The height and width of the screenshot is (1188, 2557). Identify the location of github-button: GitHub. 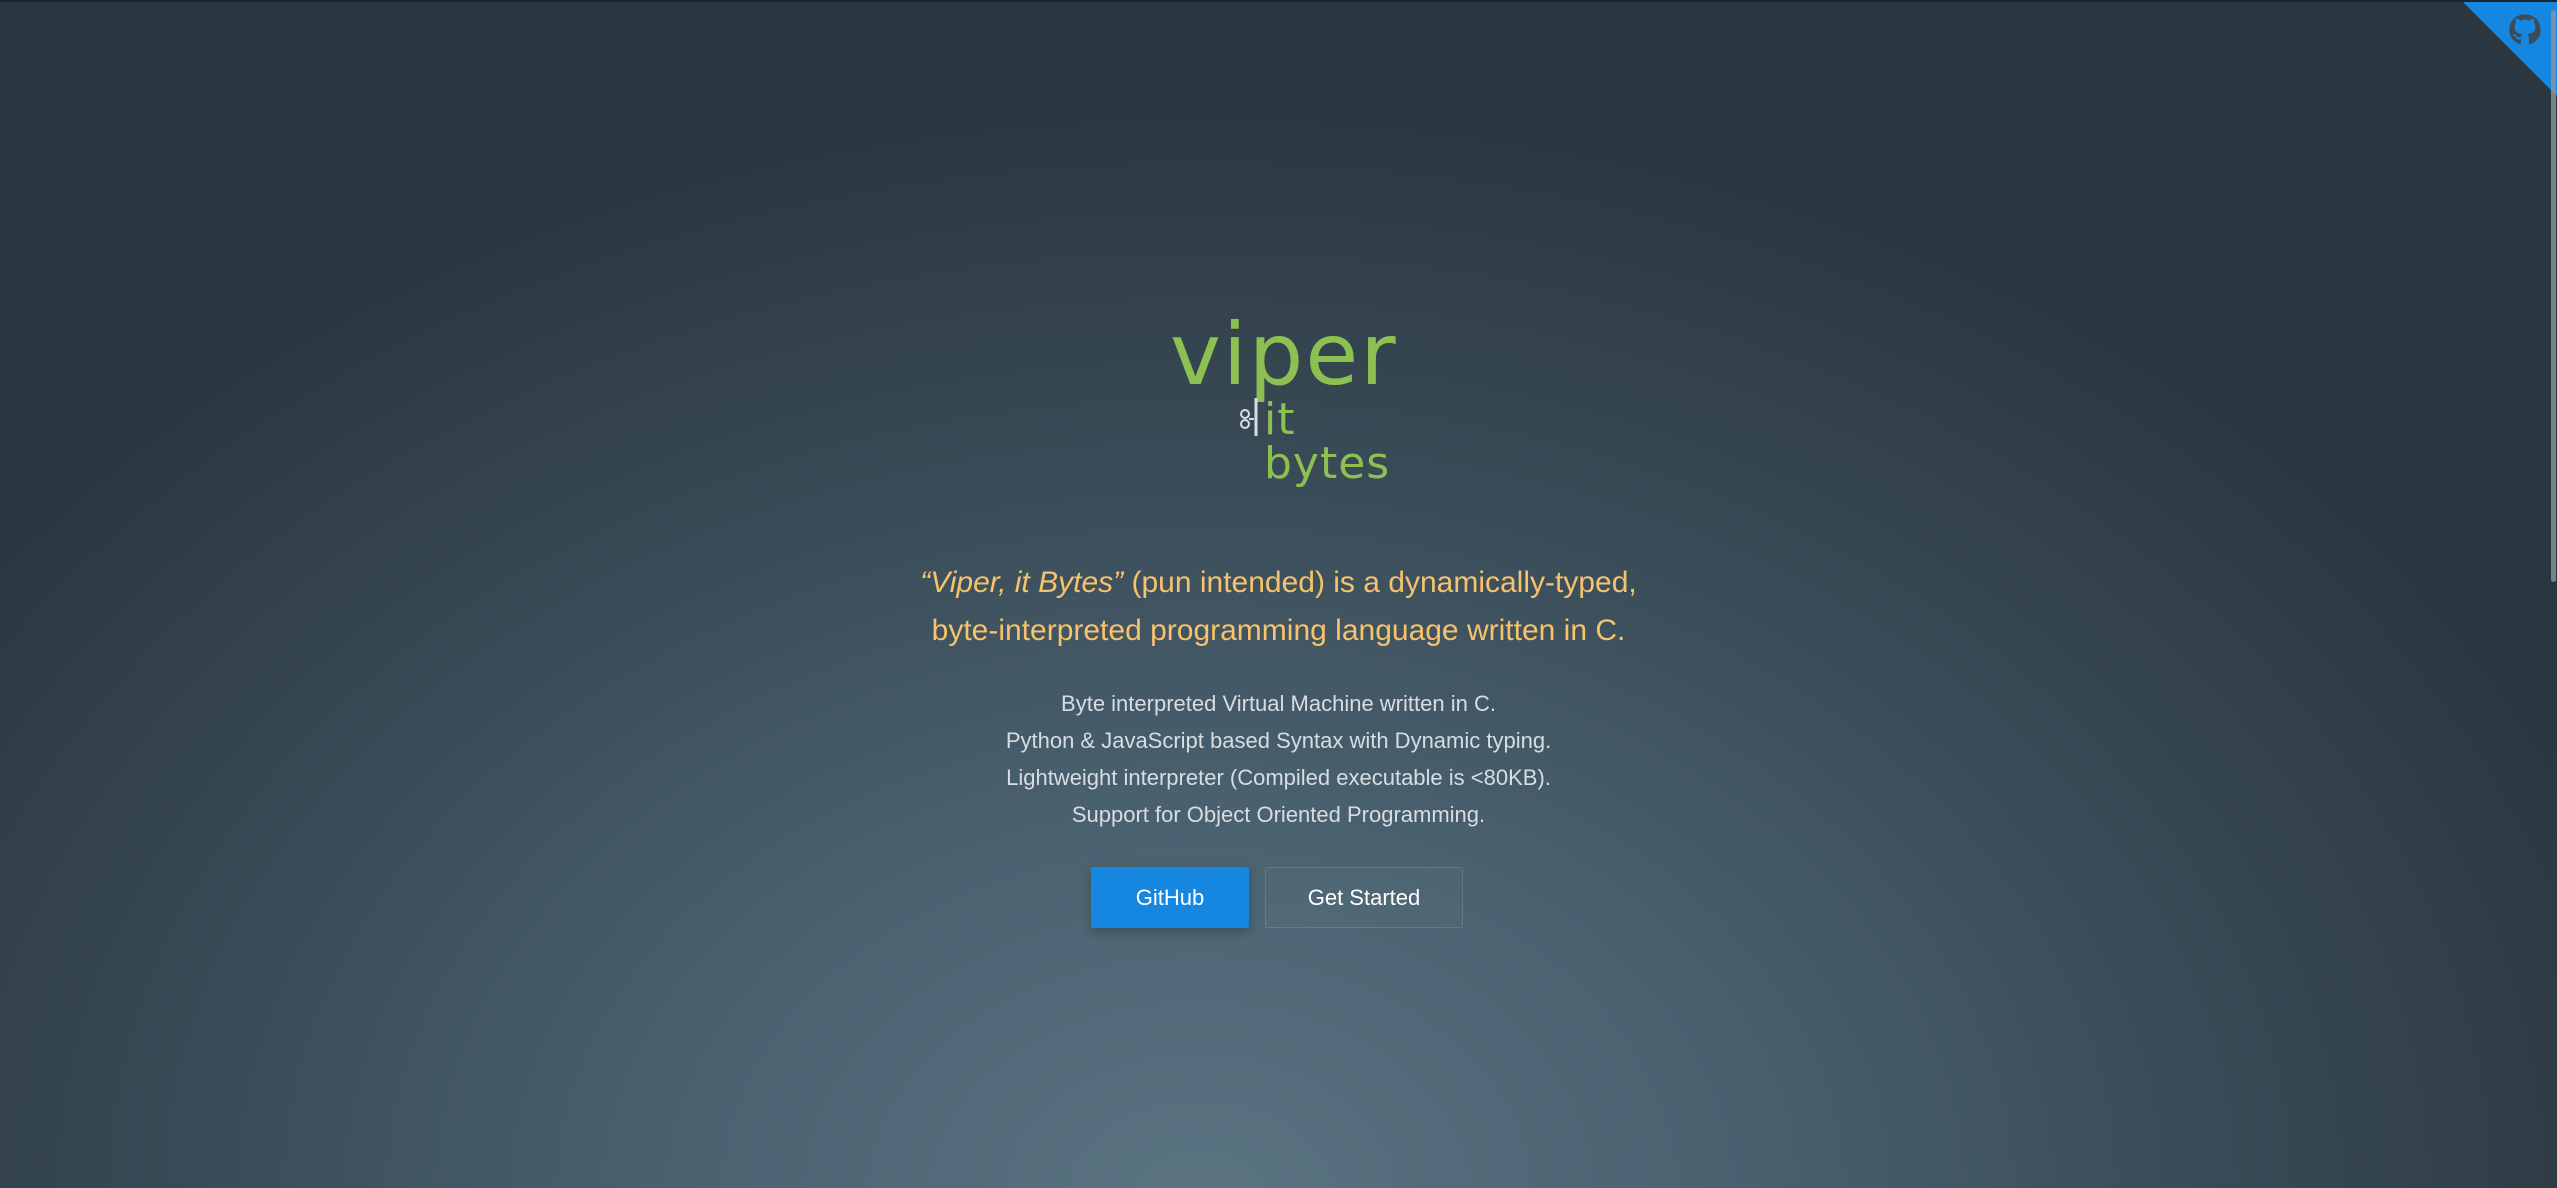
(1170, 897).